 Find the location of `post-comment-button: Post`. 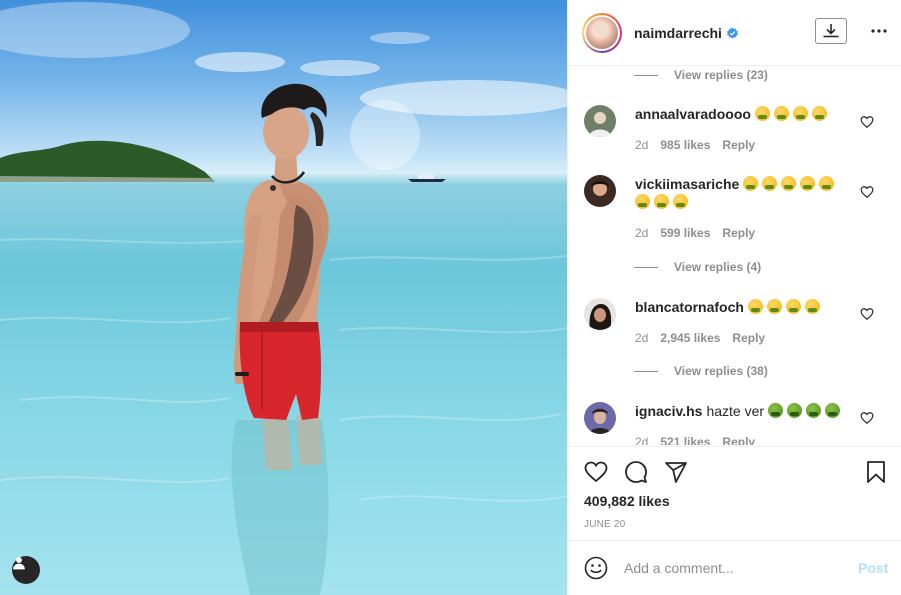

post-comment-button: Post is located at coordinates (873, 568).